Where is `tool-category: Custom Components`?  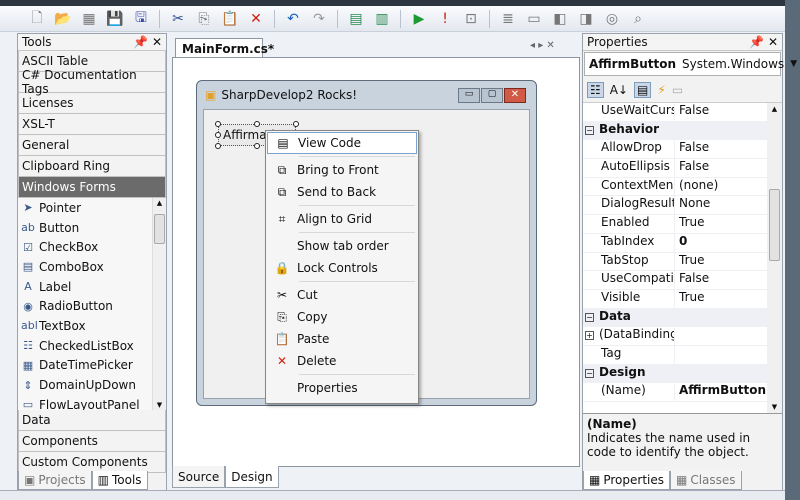
tool-category: Custom Components is located at coordinates (92, 462).